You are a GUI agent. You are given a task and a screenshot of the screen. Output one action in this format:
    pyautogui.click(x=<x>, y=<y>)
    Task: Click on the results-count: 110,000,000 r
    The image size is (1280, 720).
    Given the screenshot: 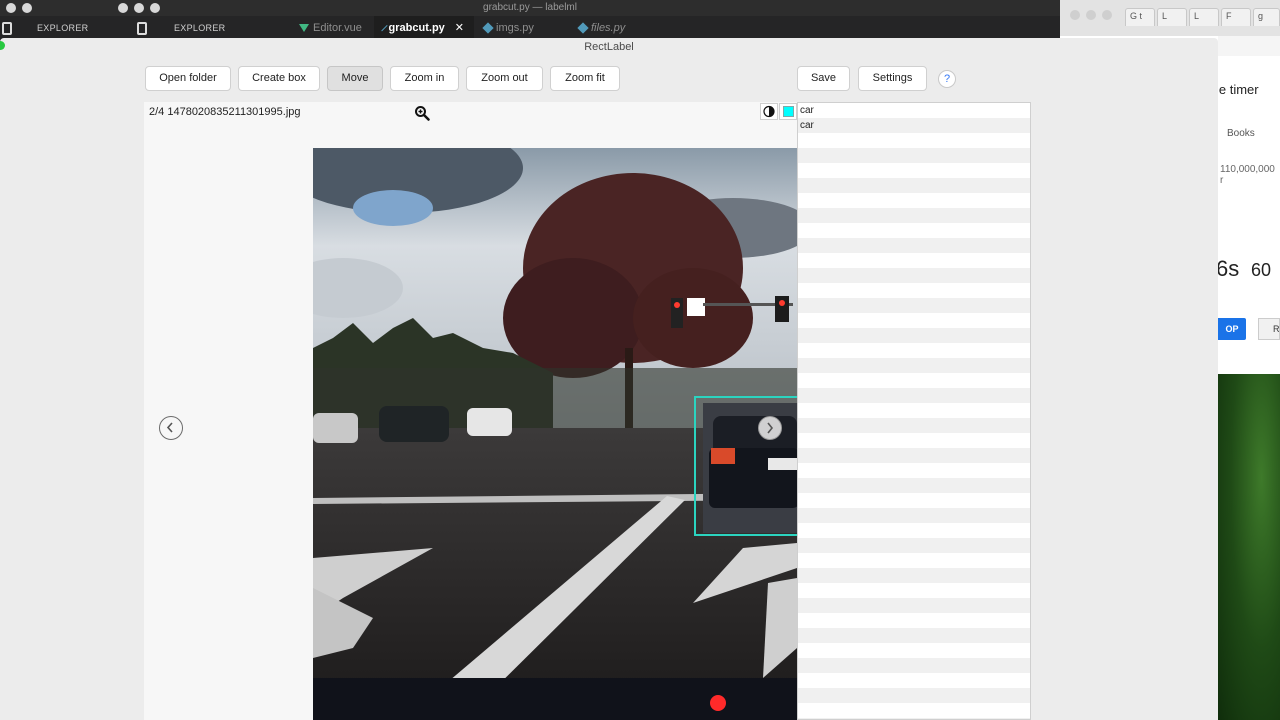 What is the action you would take?
    pyautogui.click(x=1247, y=175)
    